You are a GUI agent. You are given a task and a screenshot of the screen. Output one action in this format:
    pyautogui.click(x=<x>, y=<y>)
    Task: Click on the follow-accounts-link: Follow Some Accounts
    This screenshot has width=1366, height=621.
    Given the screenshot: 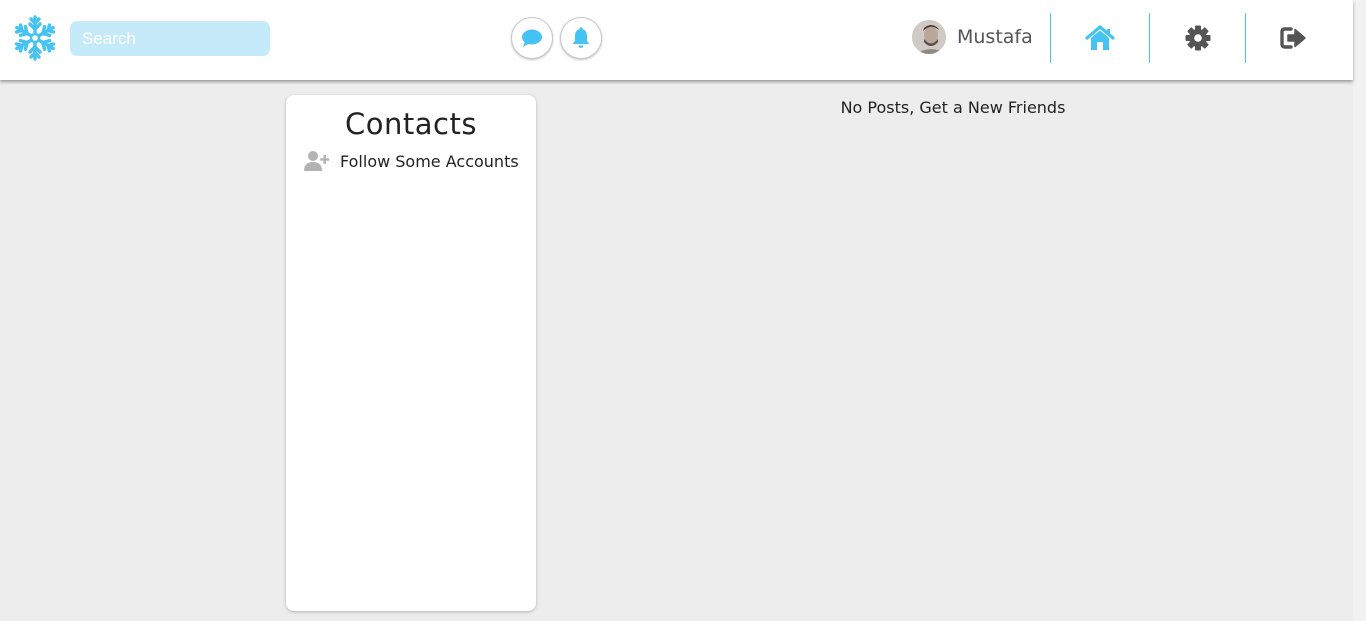 What is the action you would take?
    pyautogui.click(x=411, y=161)
    